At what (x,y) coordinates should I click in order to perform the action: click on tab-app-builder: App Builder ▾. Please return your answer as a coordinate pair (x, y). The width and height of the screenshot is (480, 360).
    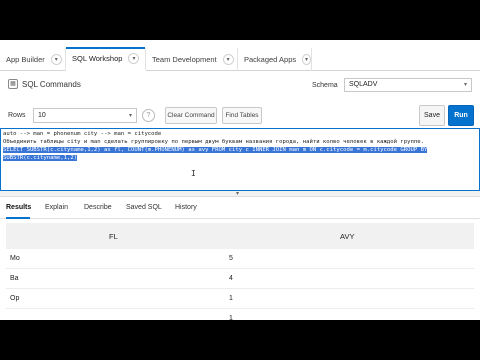
    Looking at the image, I should click on (33, 59).